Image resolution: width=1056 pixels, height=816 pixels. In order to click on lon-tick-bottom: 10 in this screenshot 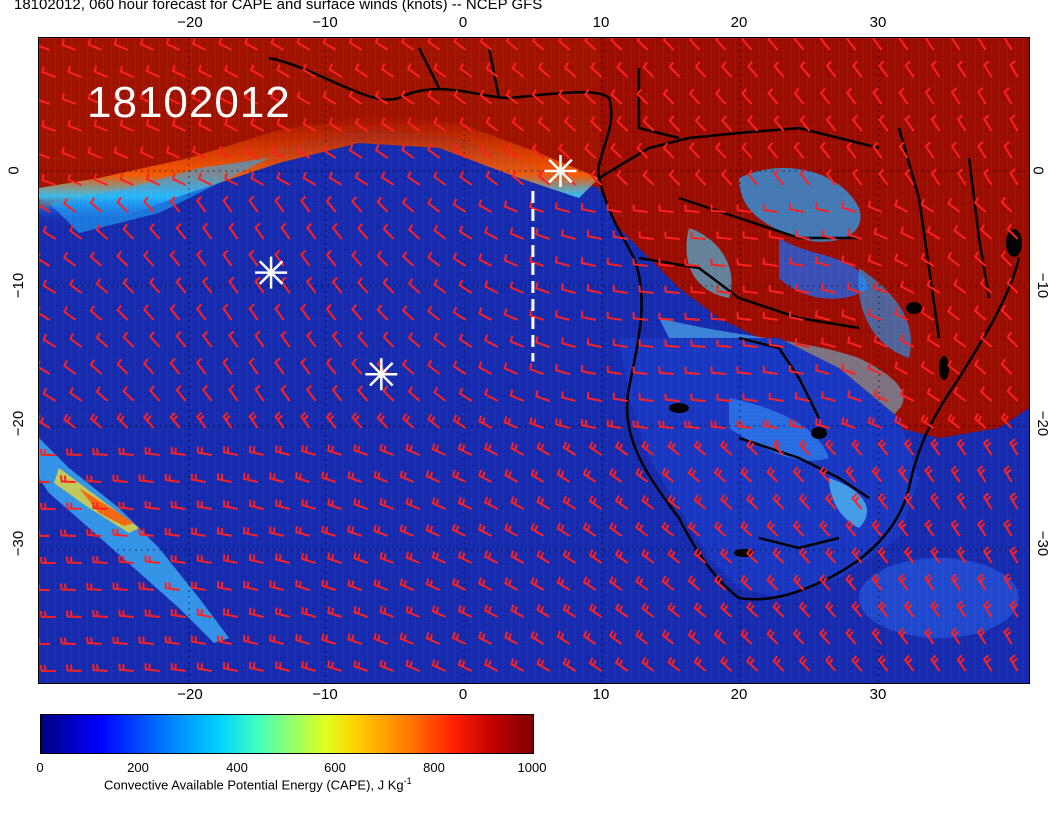, I will do `click(601, 694)`.